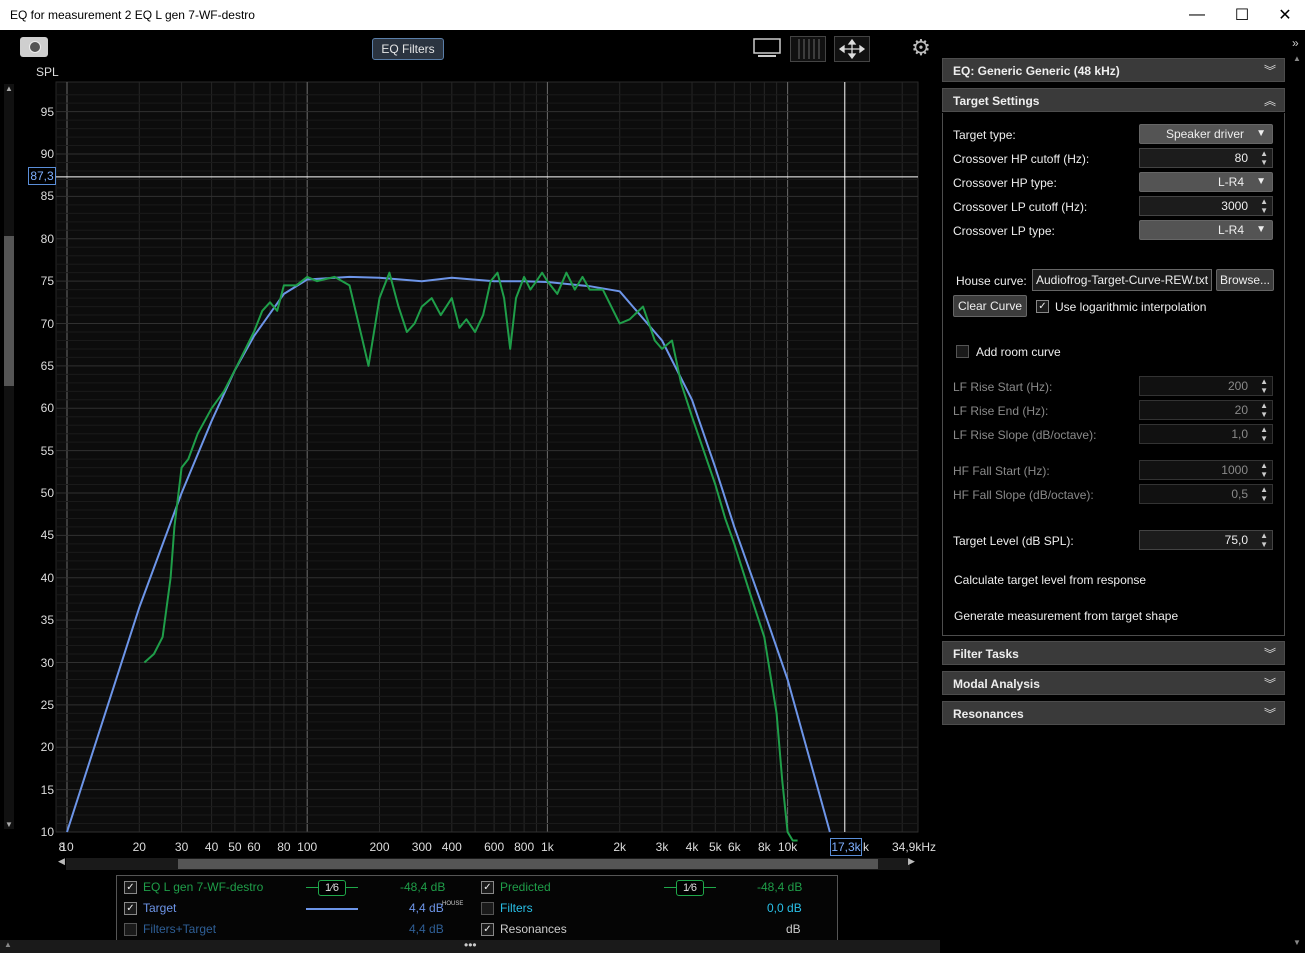 This screenshot has height=953, width=1305. What do you see at coordinates (451, 847) in the screenshot?
I see `x-tick-label: 400` at bounding box center [451, 847].